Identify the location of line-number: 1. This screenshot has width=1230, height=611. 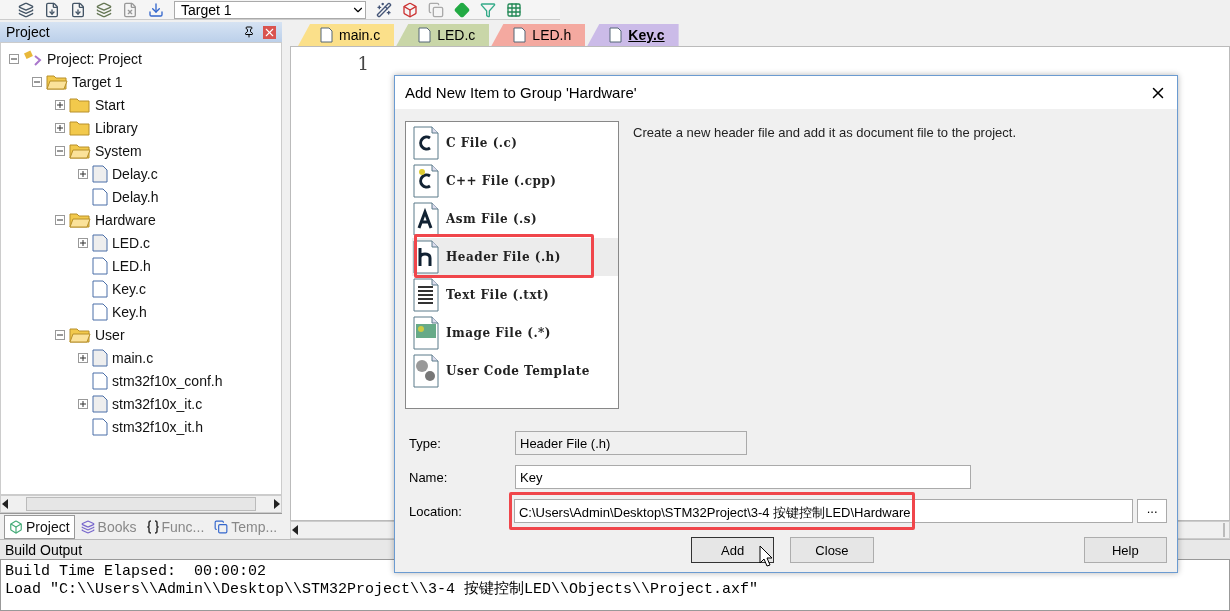
(362, 63).